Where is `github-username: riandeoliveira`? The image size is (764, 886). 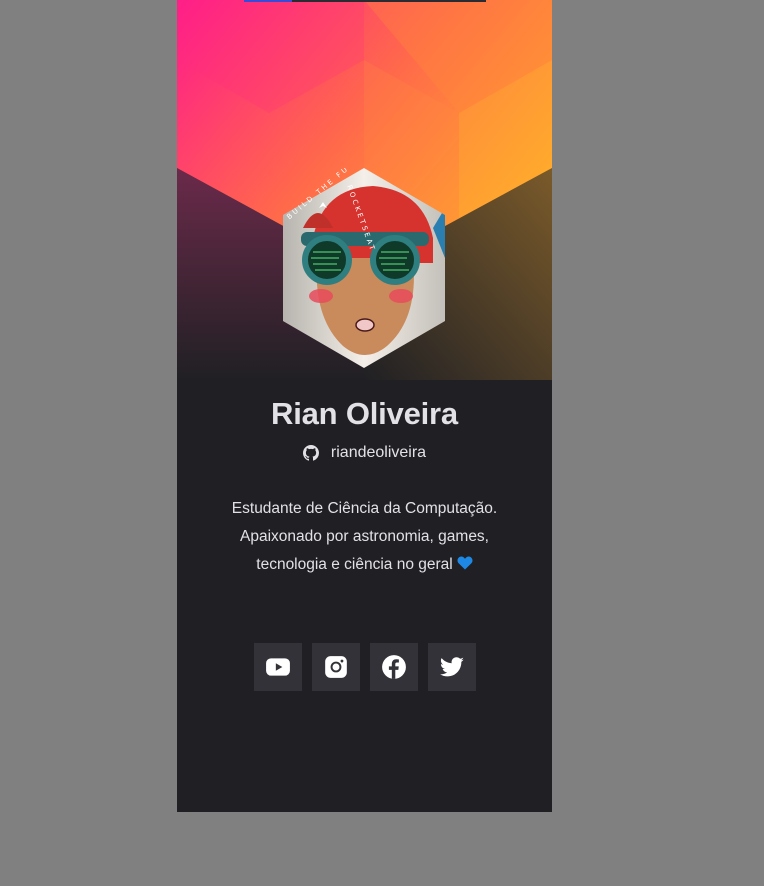 github-username: riandeoliveira is located at coordinates (364, 453).